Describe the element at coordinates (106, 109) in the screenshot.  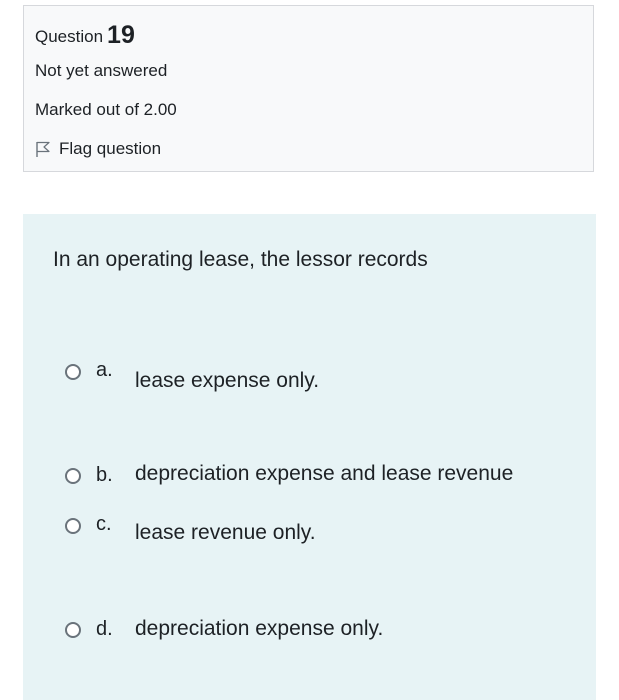
I see `question-grade: Marked out of 2.00` at that location.